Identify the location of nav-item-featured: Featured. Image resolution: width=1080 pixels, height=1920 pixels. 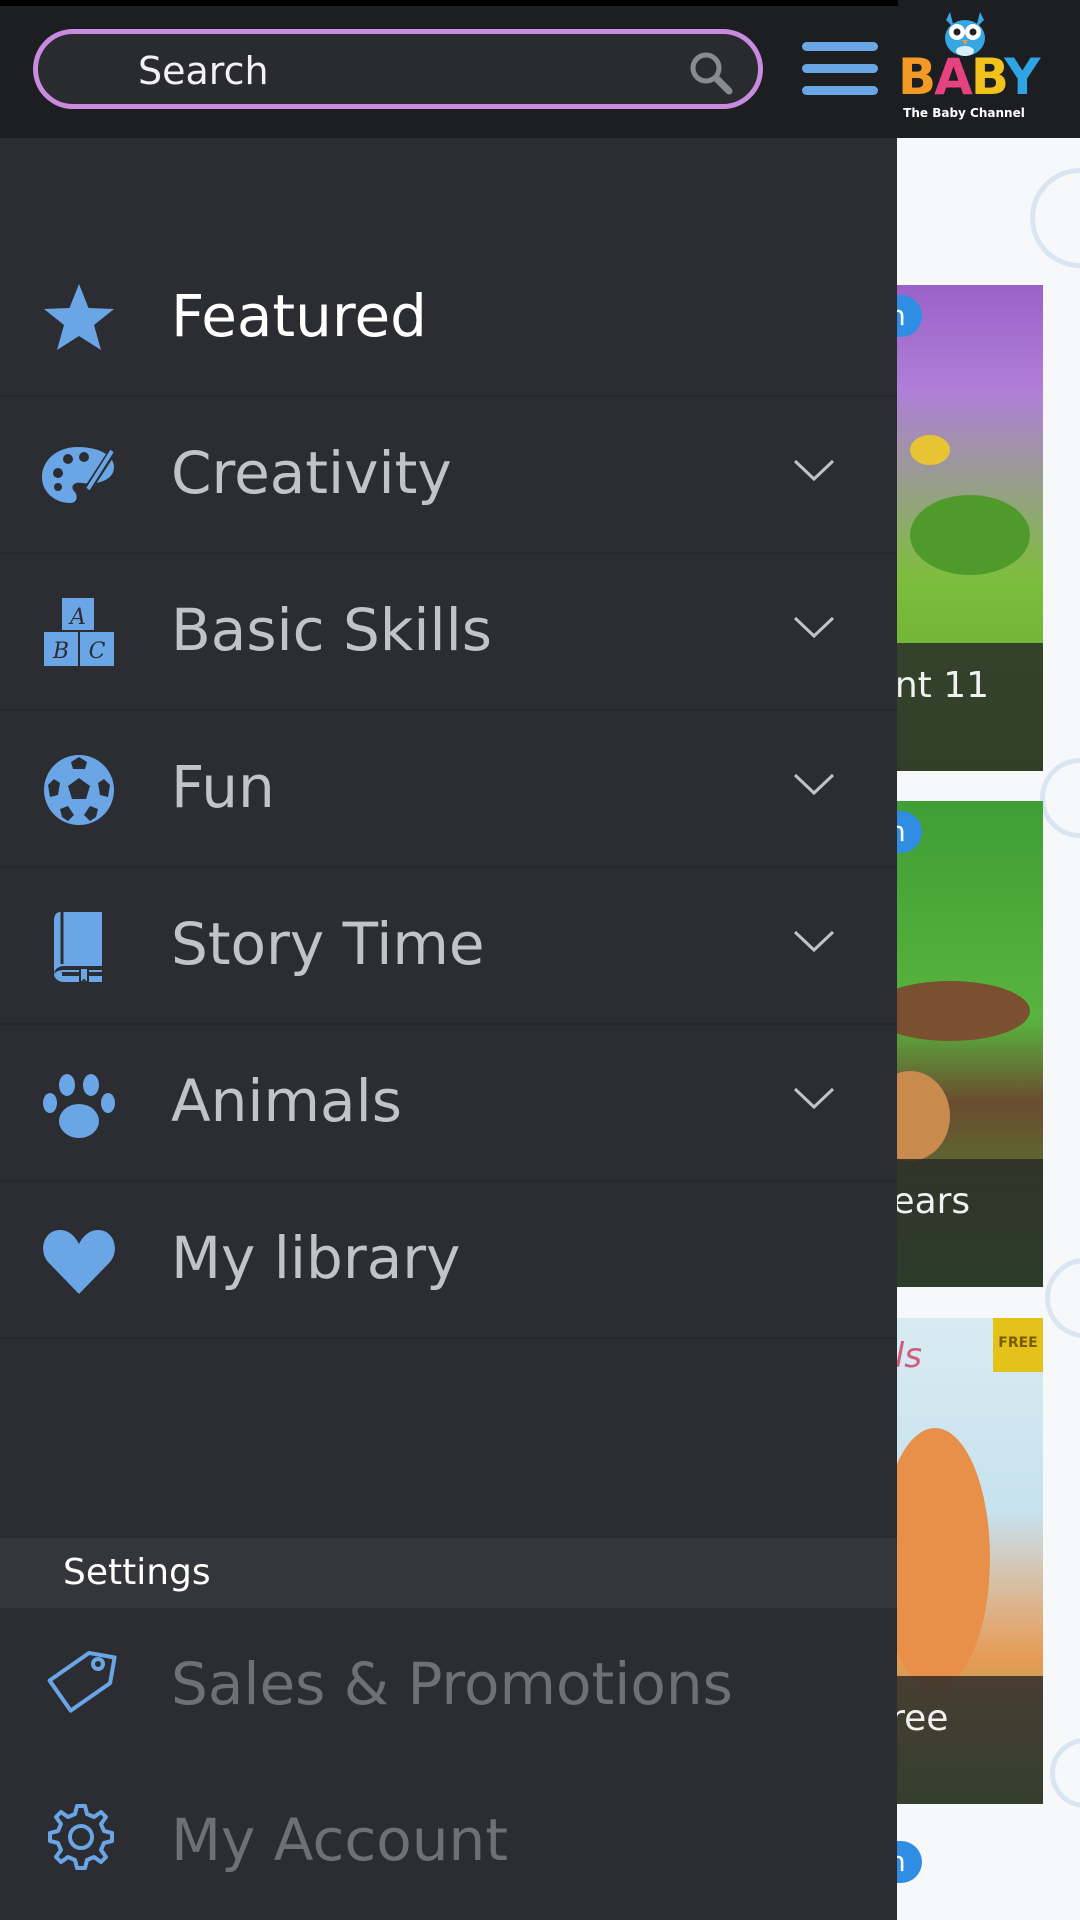
(448, 318).